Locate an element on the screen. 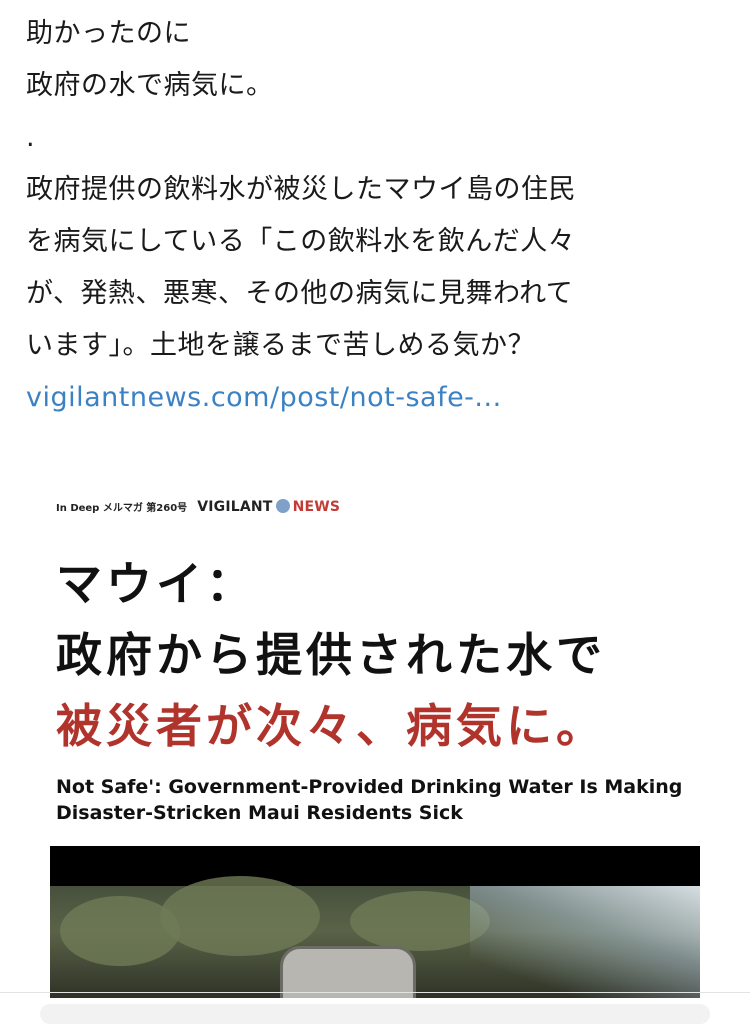  brand-logo: VIGILANT NEWS is located at coordinates (268, 506).